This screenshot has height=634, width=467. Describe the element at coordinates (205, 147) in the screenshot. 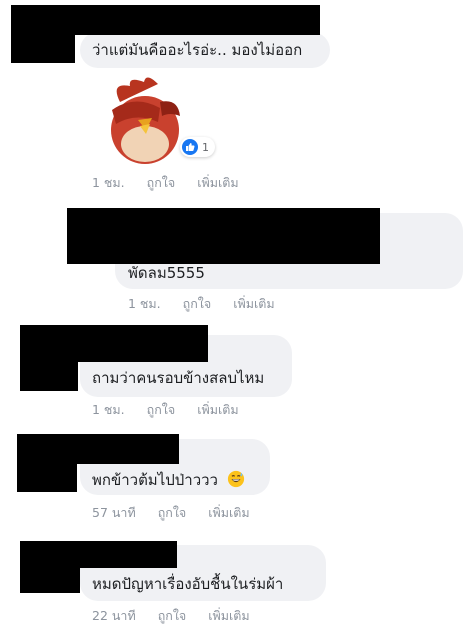

I see `reaction-count: 1` at that location.